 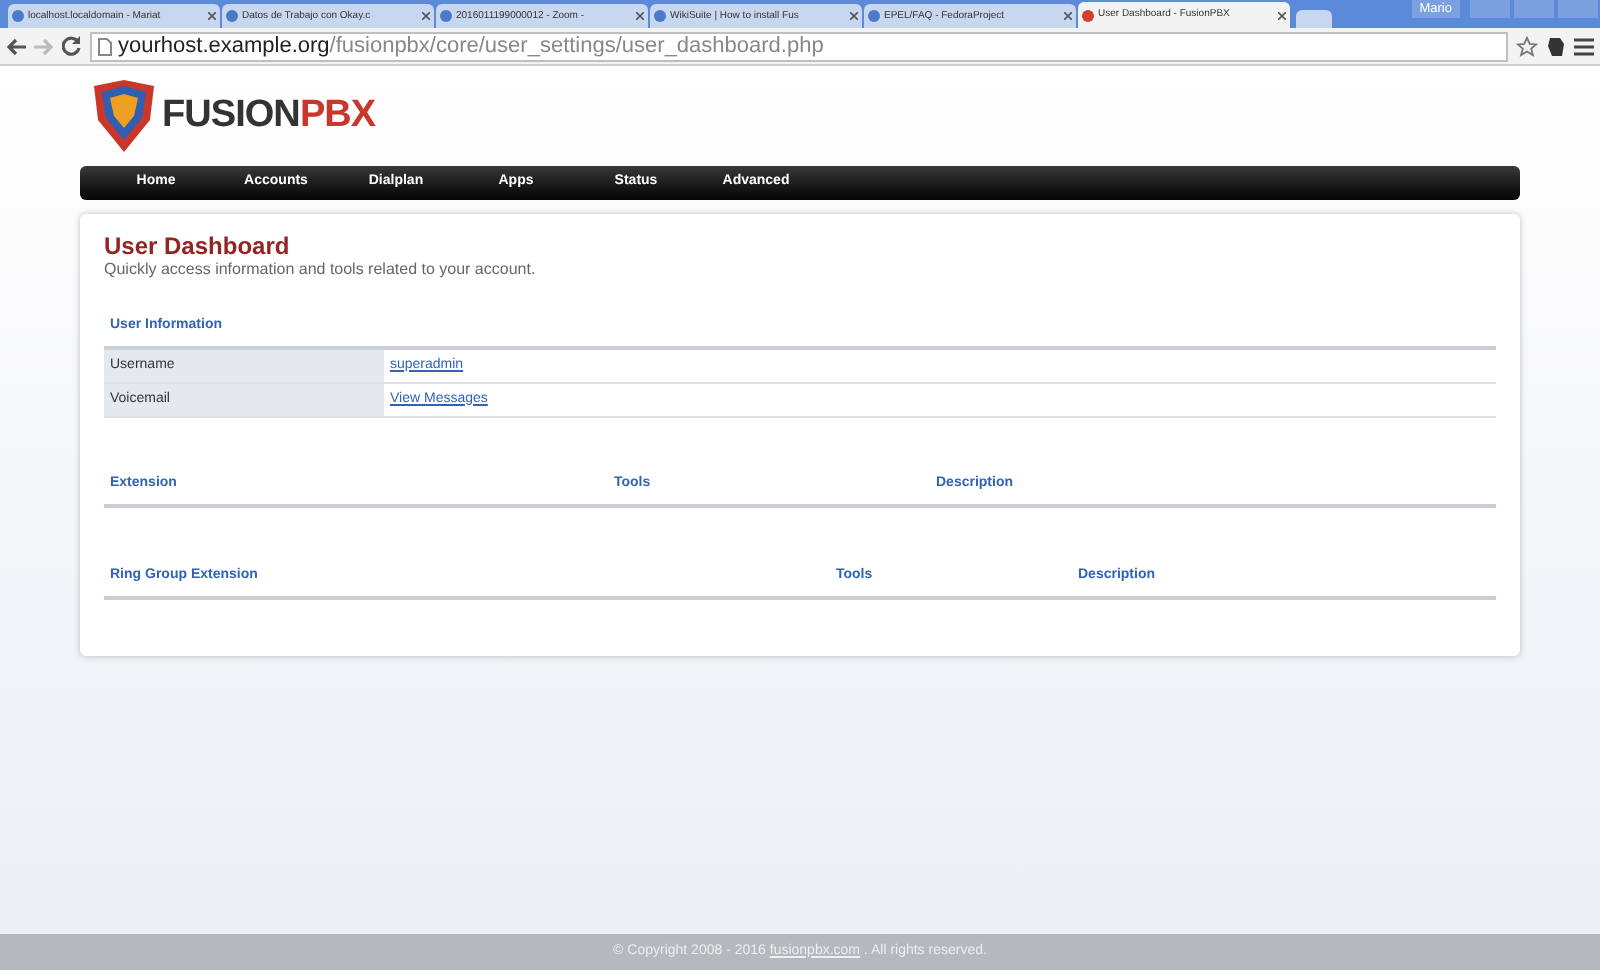 I want to click on page-subtitle: Quickly access information and tools related to your account., so click(x=321, y=270).